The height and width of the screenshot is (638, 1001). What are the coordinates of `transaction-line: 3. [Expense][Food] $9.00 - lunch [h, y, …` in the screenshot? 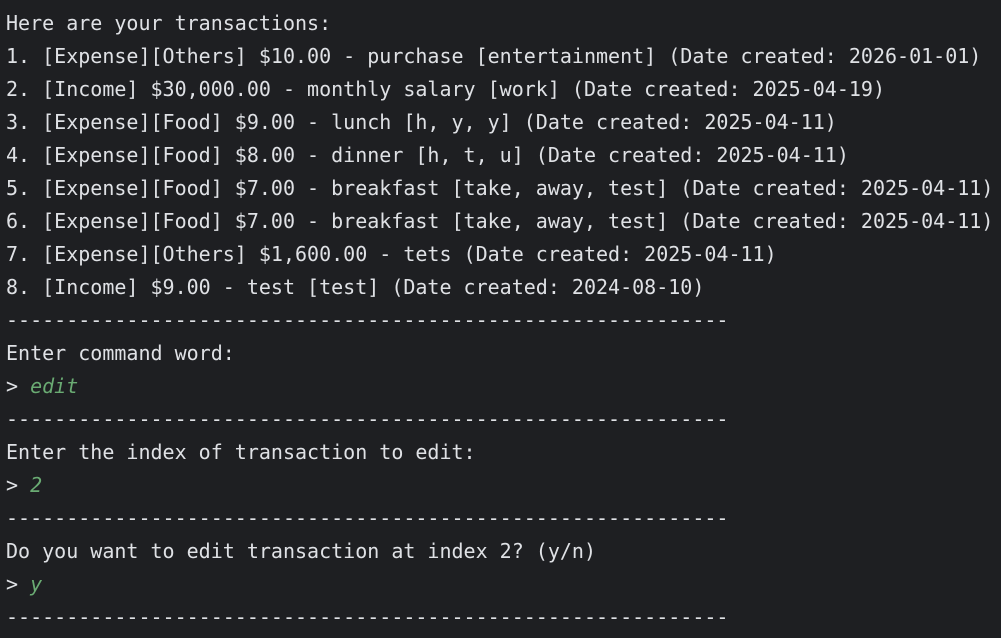 It's located at (421, 122).